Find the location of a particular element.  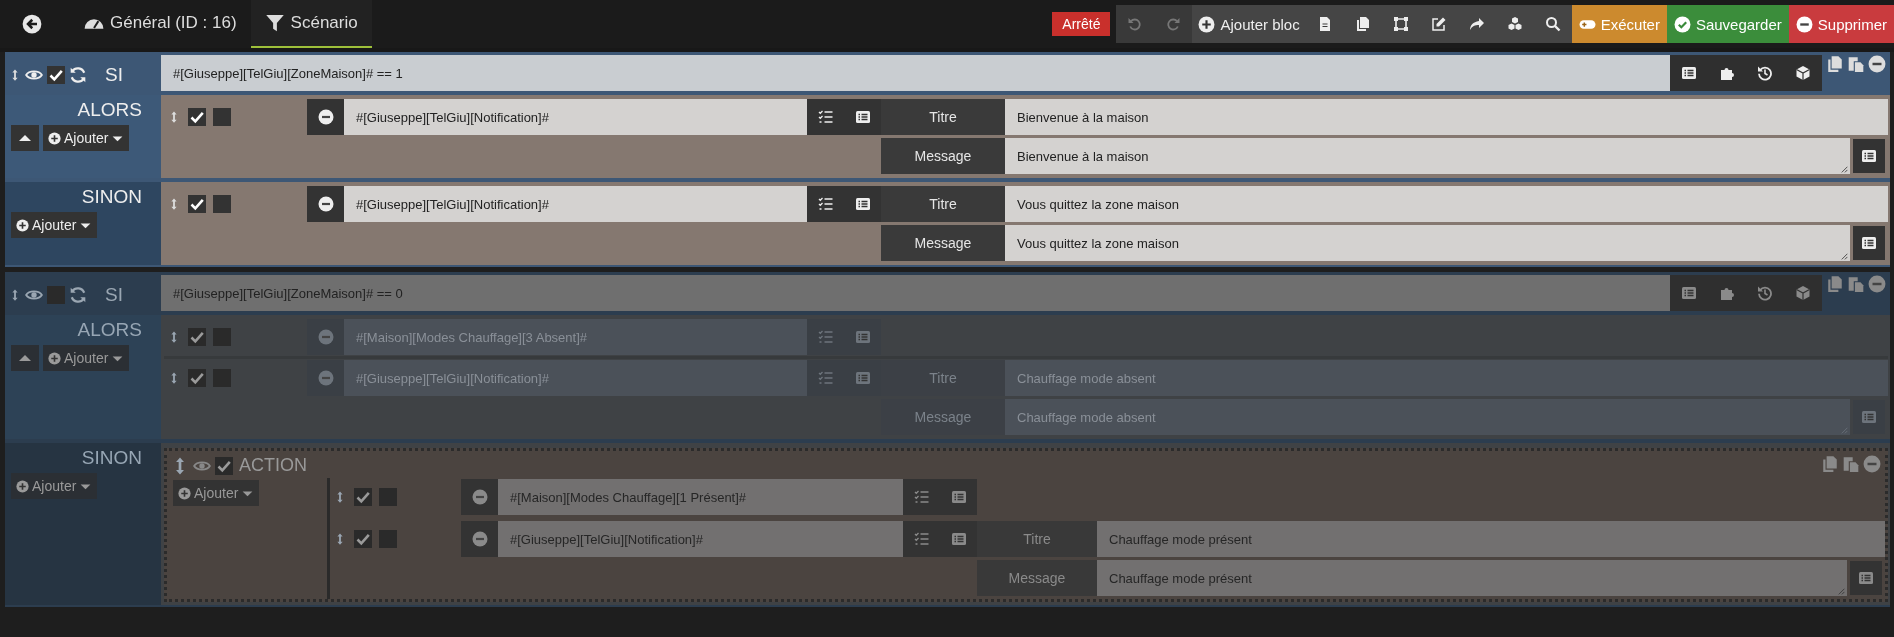

option-field: Chauffage mode présent is located at coordinates (1491, 539).